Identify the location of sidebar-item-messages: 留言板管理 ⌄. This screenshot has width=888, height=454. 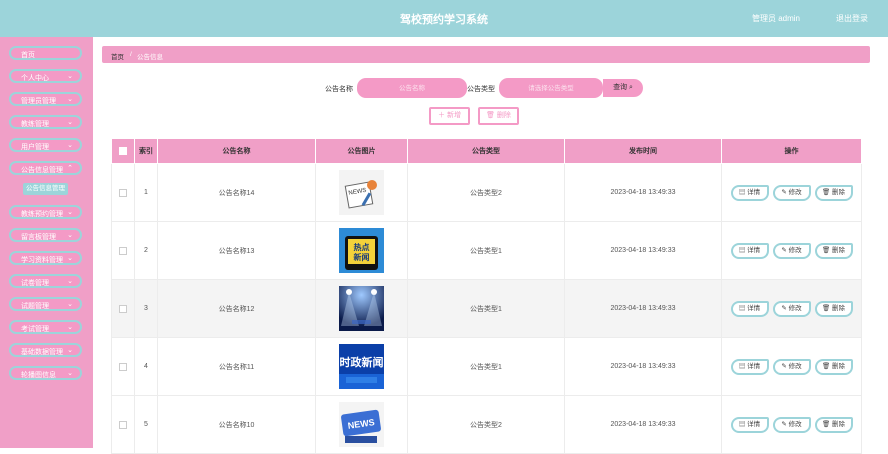
(45, 235).